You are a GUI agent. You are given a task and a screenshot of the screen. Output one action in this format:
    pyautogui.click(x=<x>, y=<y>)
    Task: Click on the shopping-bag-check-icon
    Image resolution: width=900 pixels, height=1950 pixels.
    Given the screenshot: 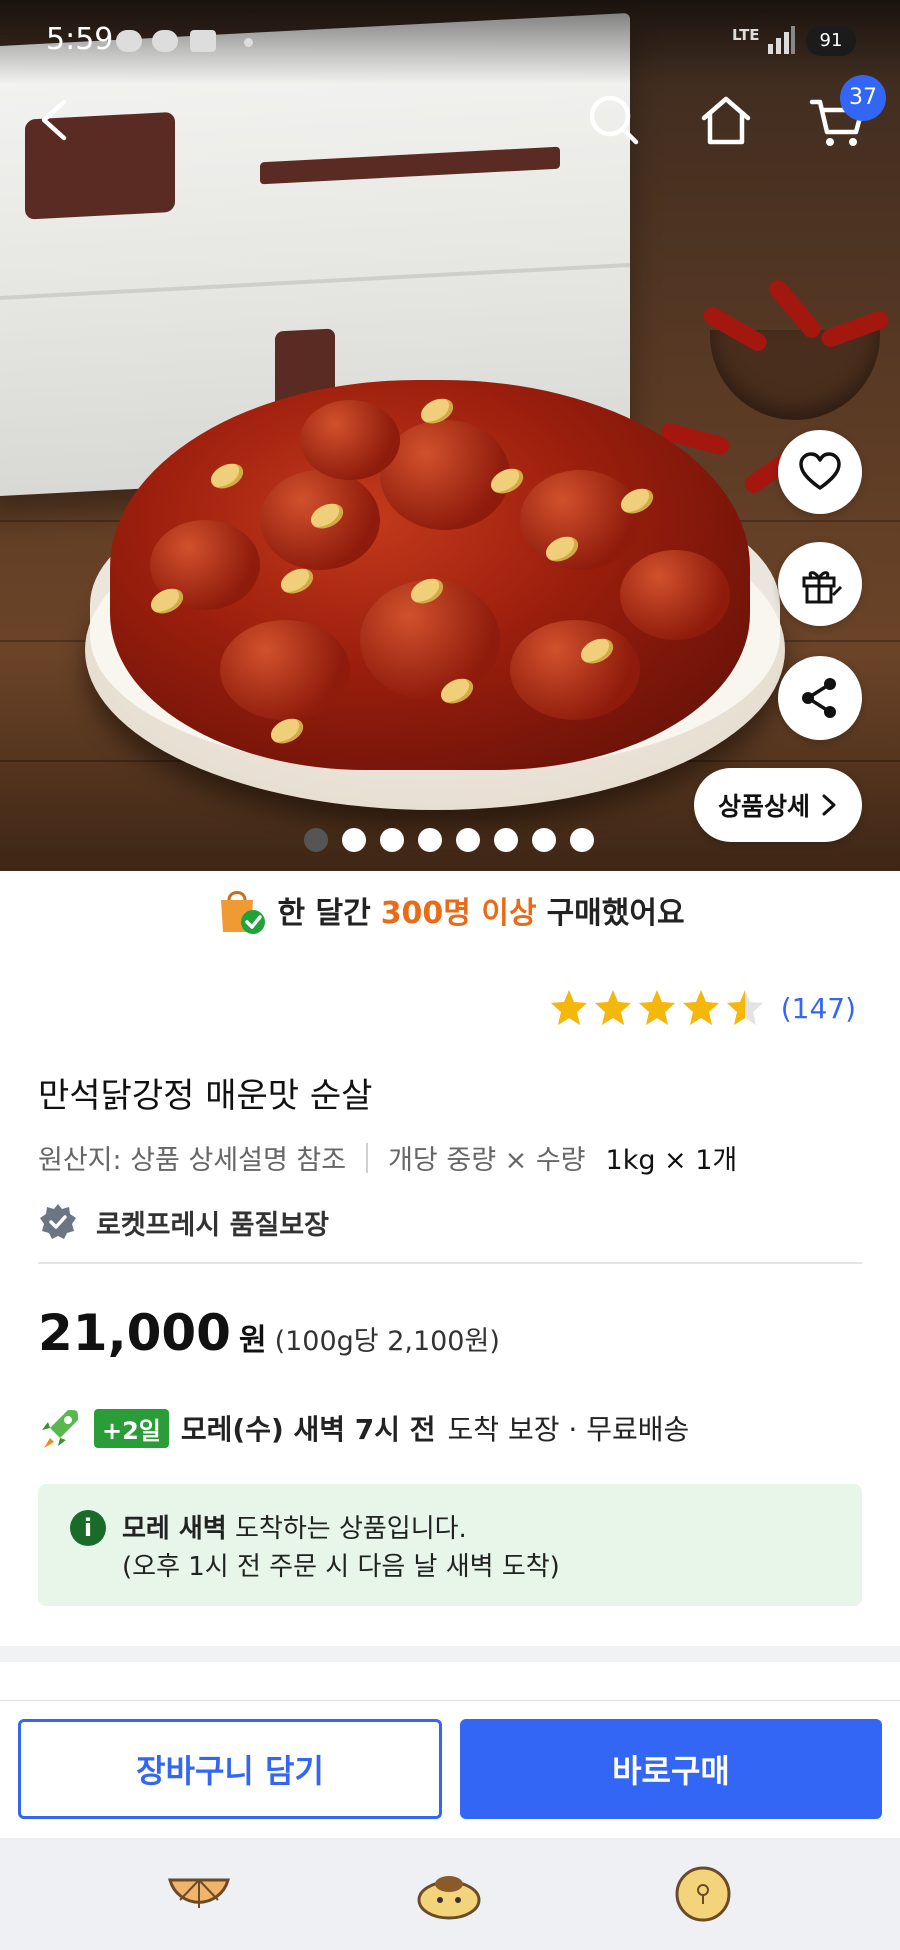 What is the action you would take?
    pyautogui.click(x=243, y=912)
    